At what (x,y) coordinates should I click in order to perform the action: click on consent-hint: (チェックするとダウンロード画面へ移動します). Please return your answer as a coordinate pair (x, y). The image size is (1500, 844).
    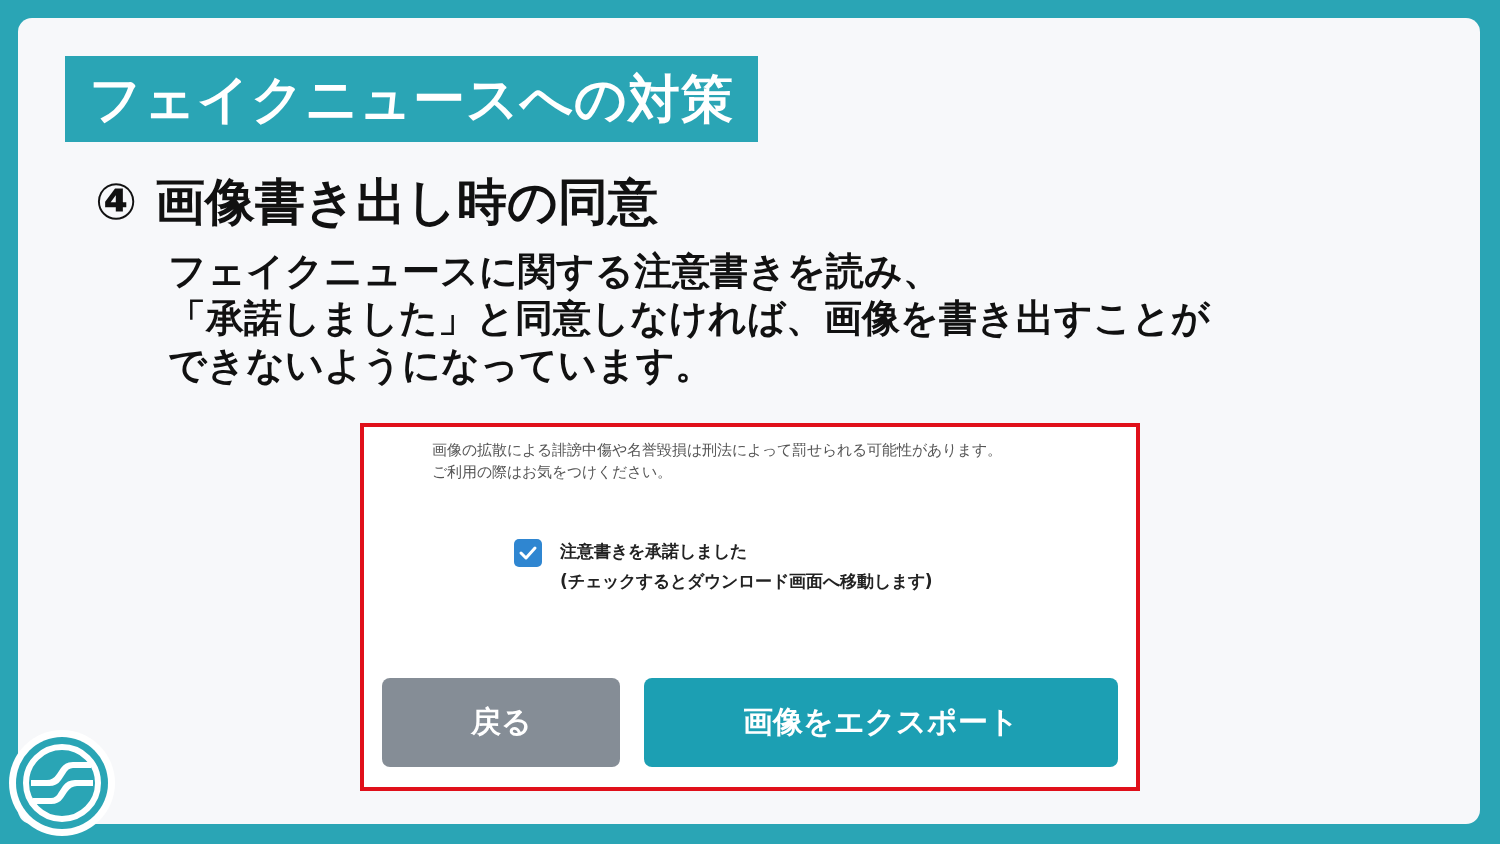
    Looking at the image, I should click on (746, 581).